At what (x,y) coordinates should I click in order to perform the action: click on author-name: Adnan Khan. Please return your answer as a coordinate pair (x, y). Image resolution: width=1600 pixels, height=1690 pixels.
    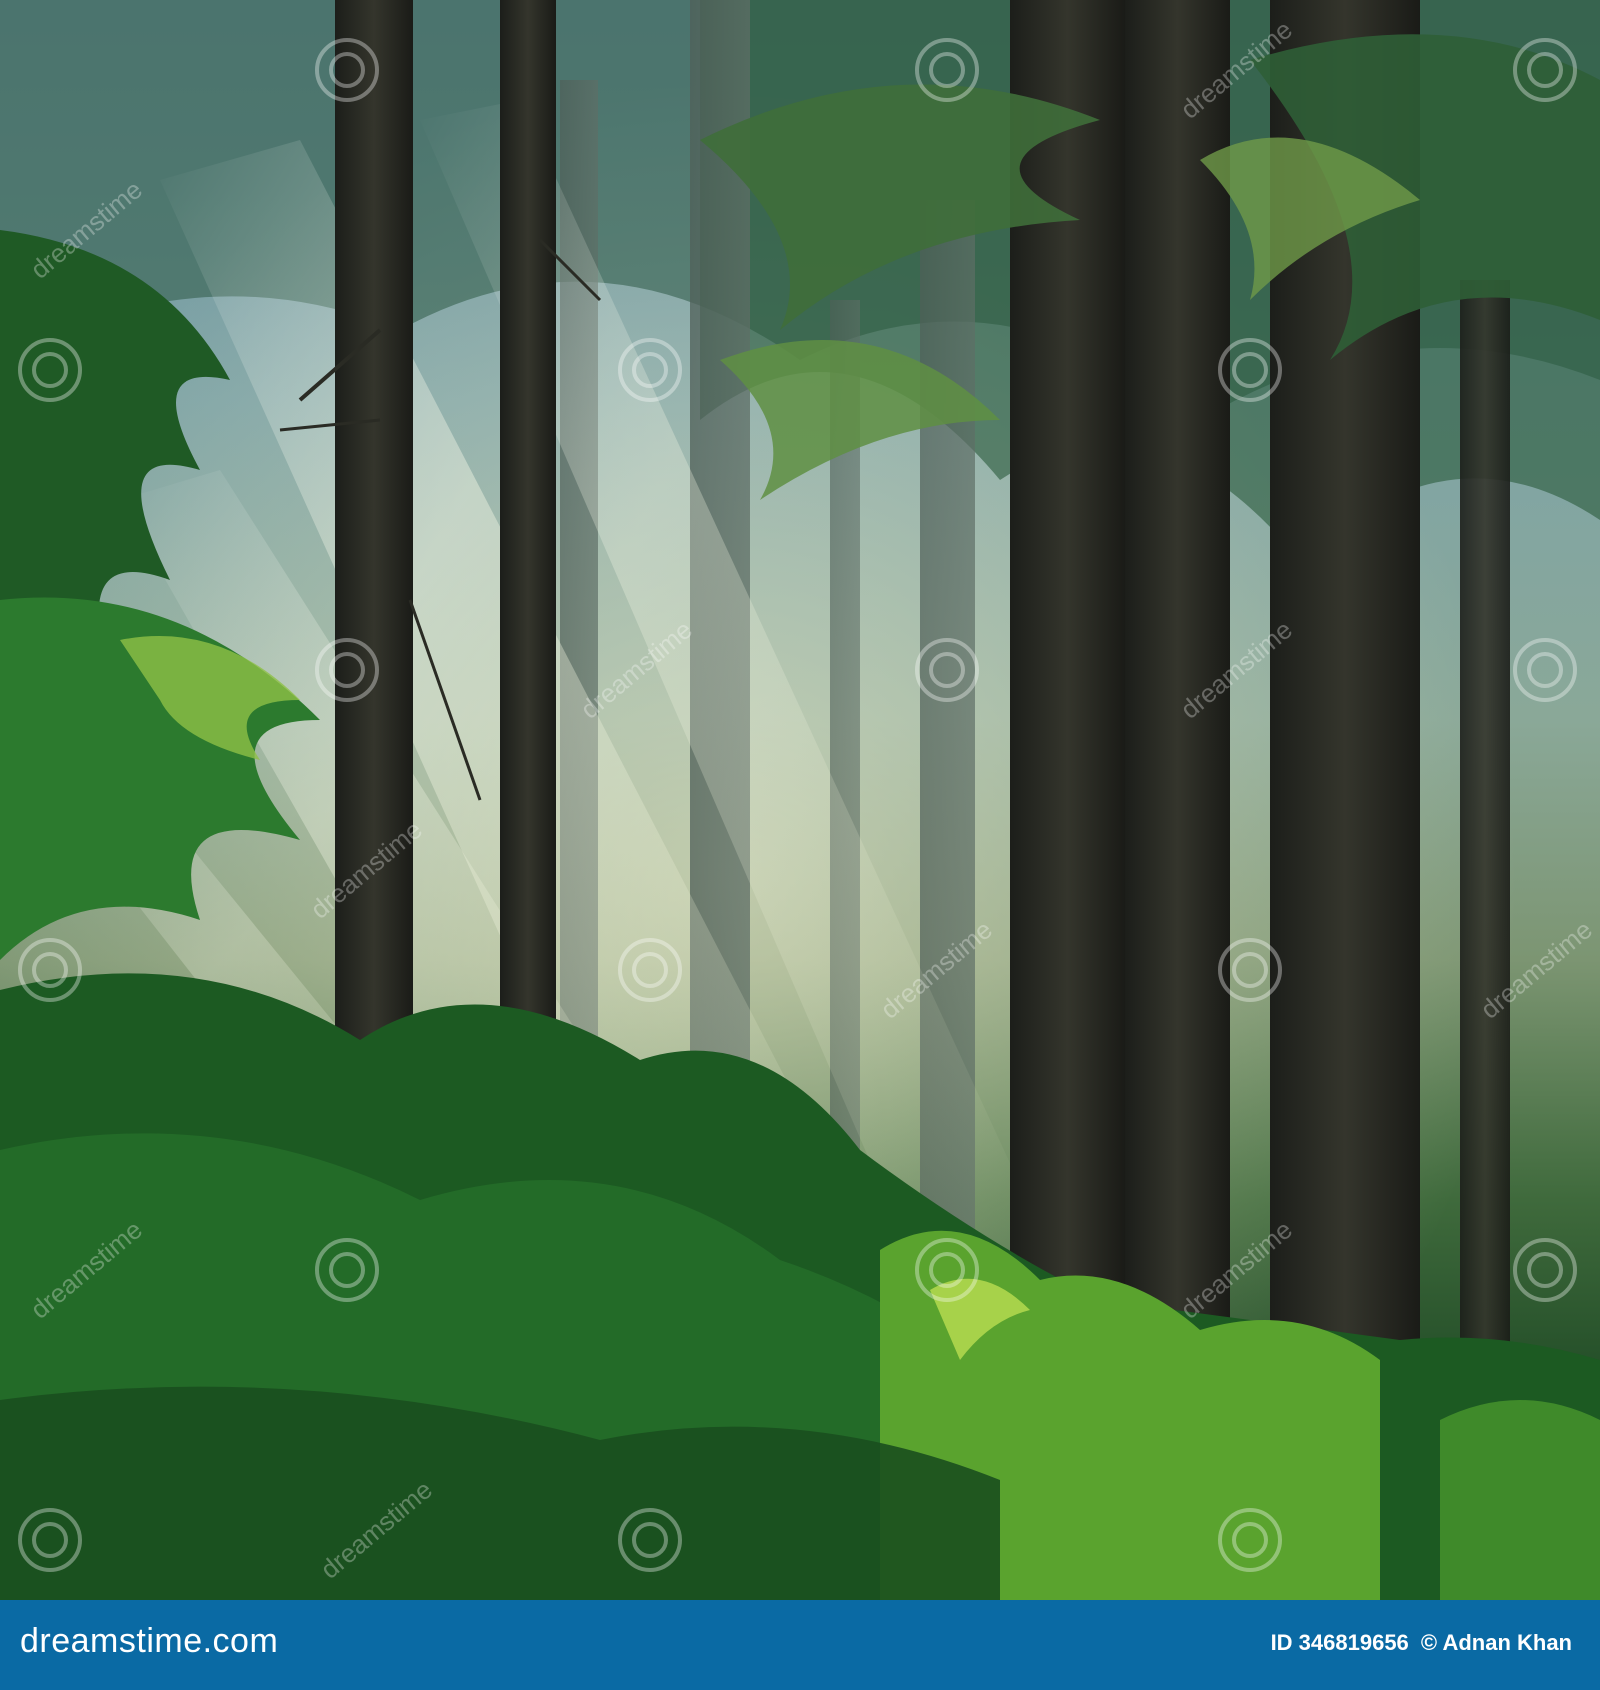
    Looking at the image, I should click on (1507, 1642).